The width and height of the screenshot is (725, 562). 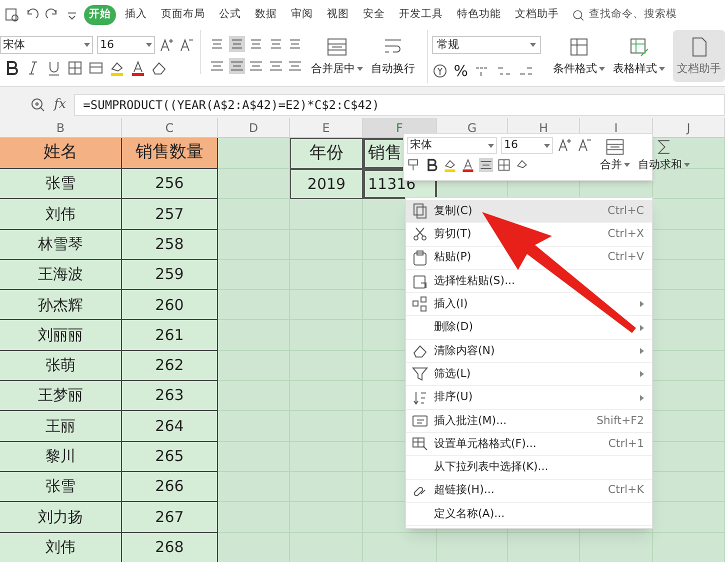 I want to click on table-cell: 王梦丽, so click(x=61, y=396).